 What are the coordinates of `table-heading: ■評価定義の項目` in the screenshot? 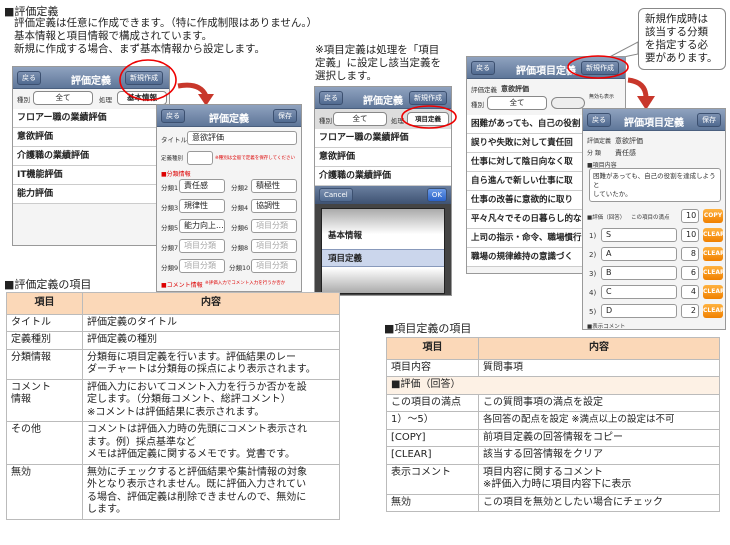 It's located at (48, 284).